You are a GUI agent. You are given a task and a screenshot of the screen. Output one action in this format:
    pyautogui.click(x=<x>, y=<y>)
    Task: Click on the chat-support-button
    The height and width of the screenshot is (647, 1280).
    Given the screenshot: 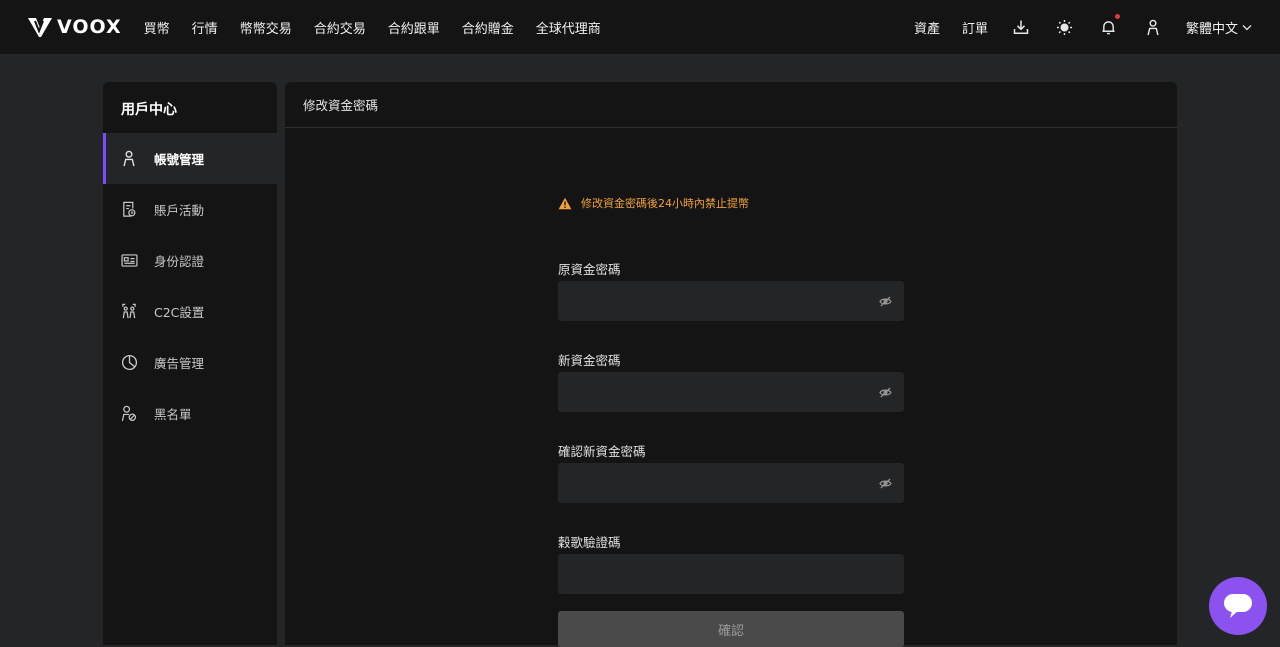 What is the action you would take?
    pyautogui.click(x=1238, y=606)
    